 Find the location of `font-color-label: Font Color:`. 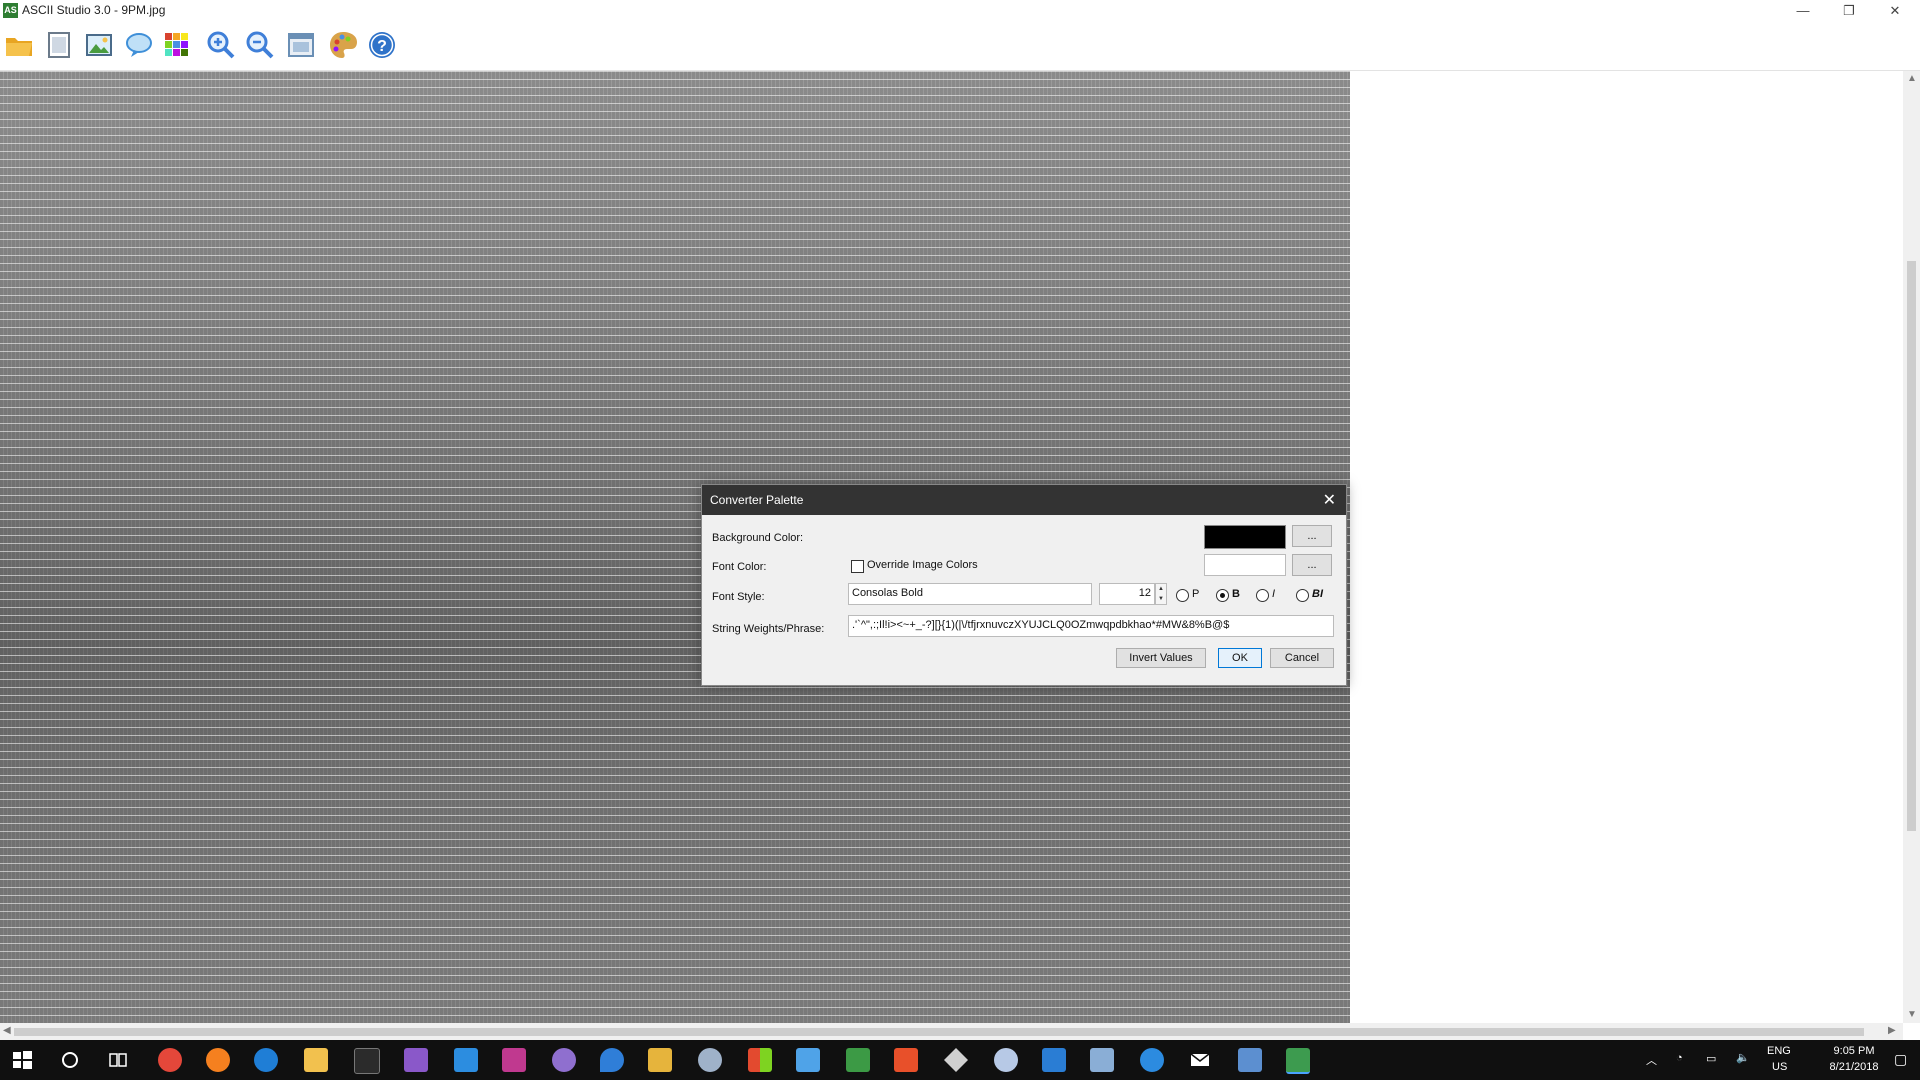

font-color-label: Font Color: is located at coordinates (739, 567).